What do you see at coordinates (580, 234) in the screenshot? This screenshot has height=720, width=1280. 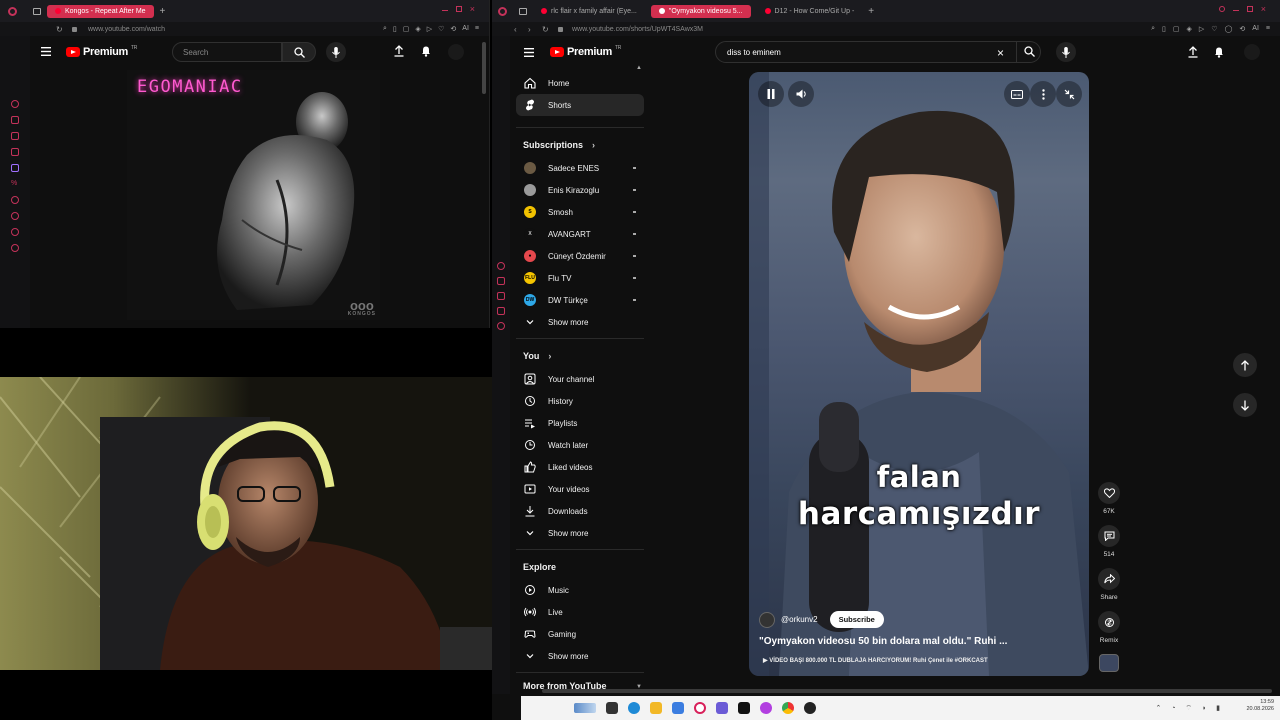 I see `sidebar-item-subscription: X AVANGART` at bounding box center [580, 234].